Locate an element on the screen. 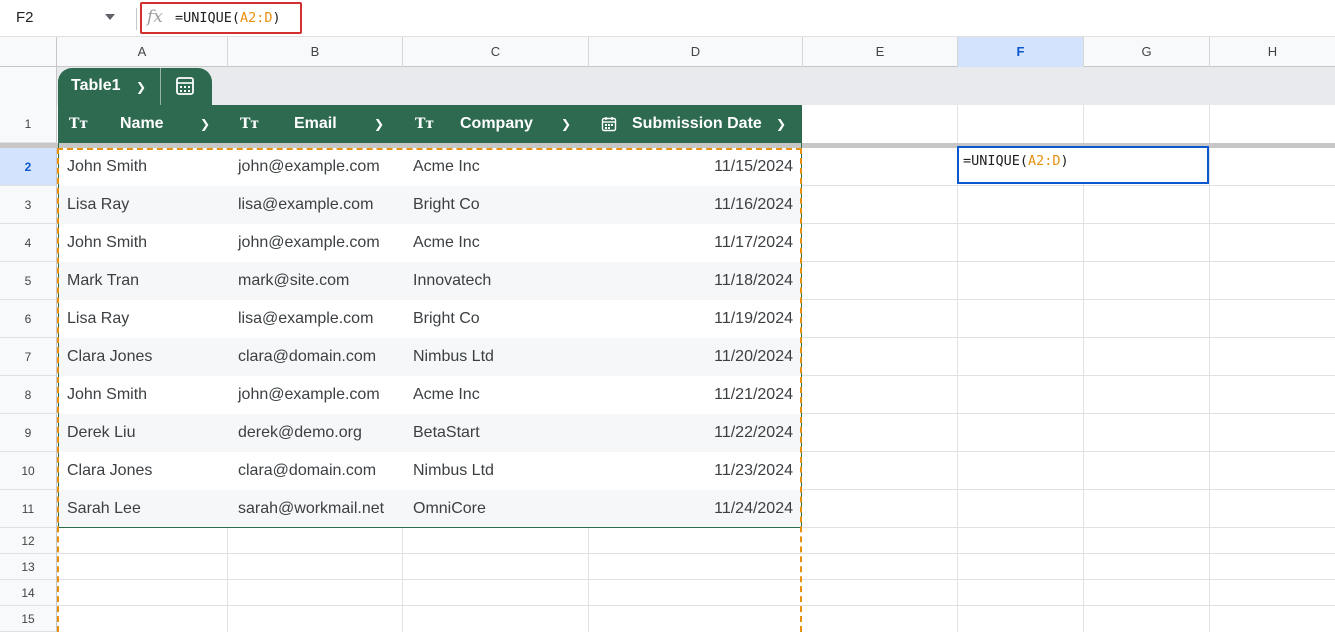  chevron-down-icon: ❯ is located at coordinates (141, 87).